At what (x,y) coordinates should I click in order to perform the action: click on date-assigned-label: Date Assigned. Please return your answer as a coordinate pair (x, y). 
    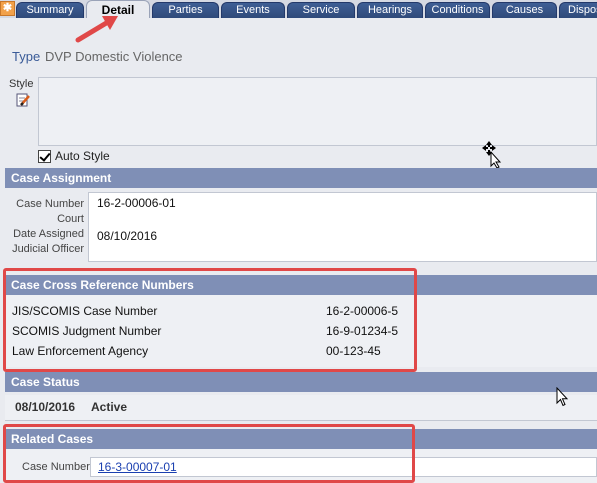
    Looking at the image, I should click on (48, 234).